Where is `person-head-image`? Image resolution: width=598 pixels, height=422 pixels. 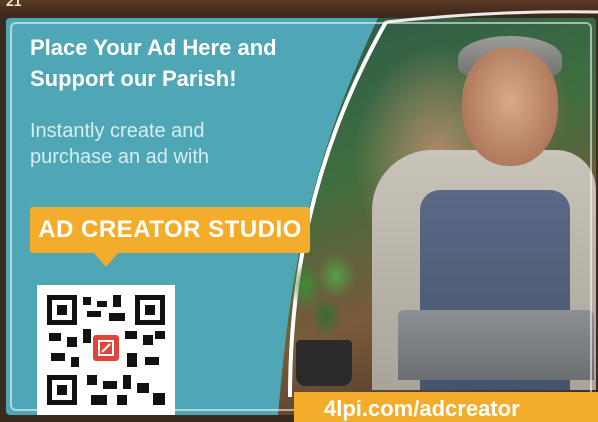
person-head-image is located at coordinates (510, 107).